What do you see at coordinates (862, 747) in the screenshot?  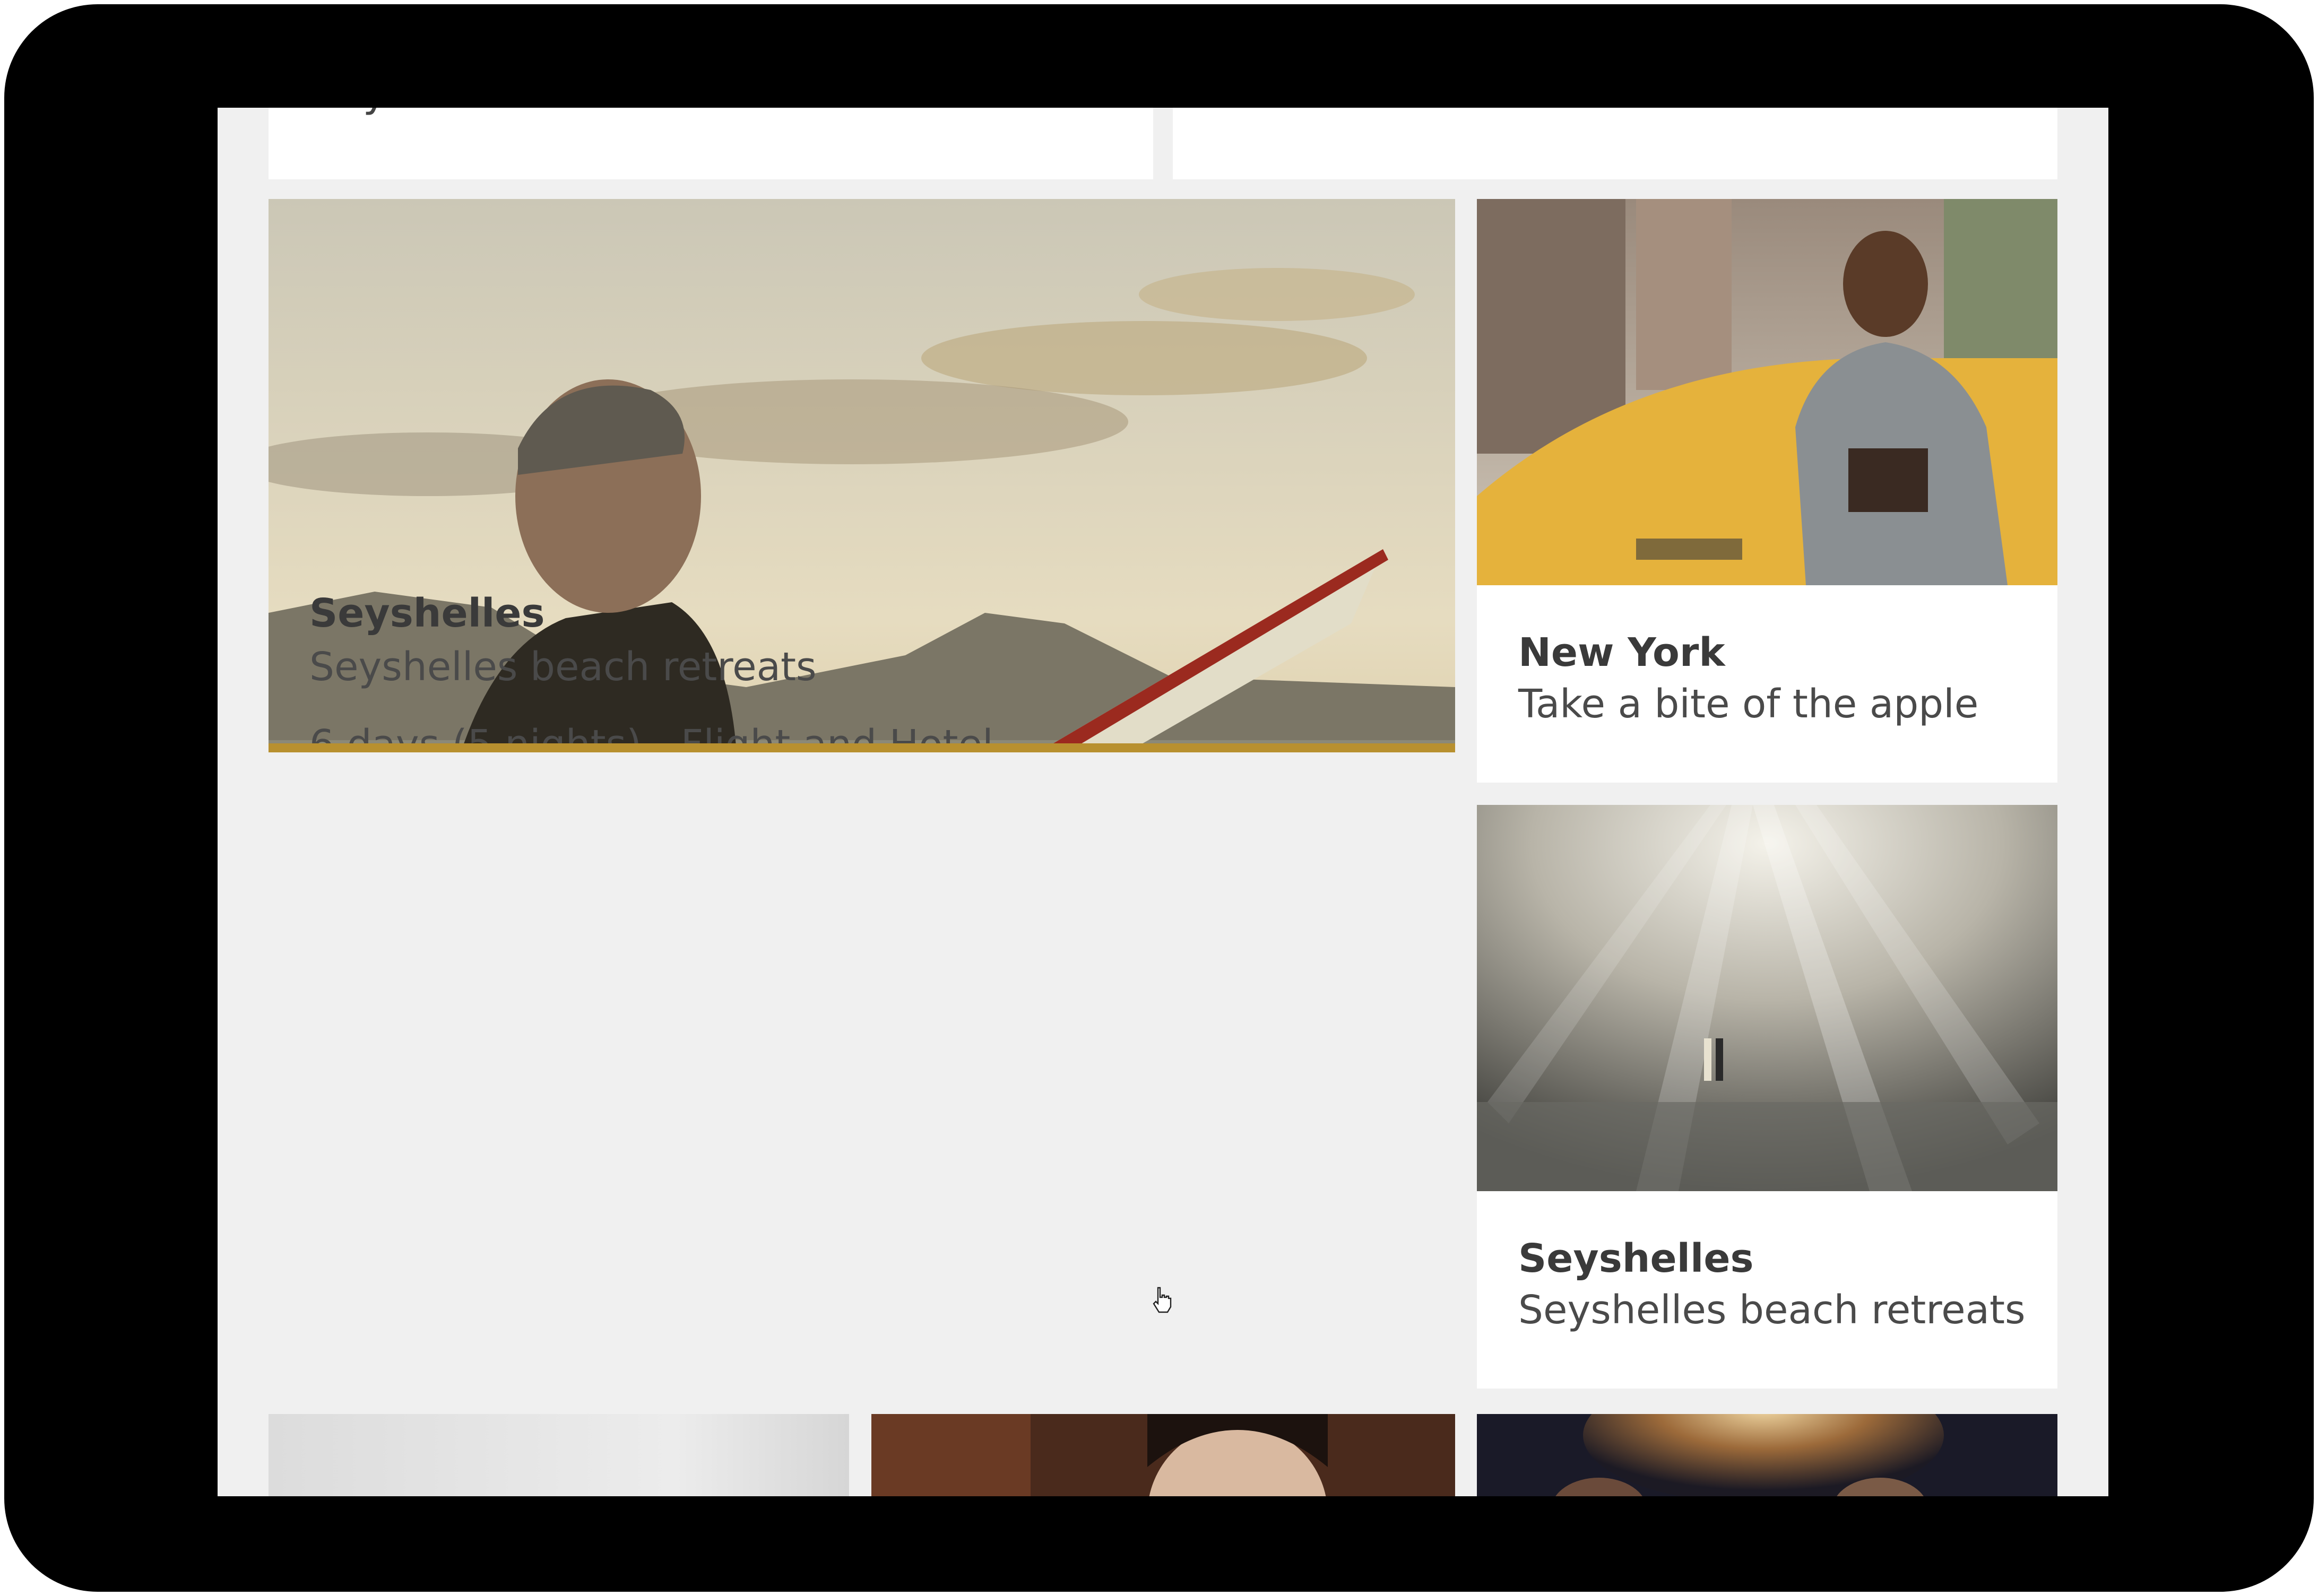 I see `selected-accent-bar` at bounding box center [862, 747].